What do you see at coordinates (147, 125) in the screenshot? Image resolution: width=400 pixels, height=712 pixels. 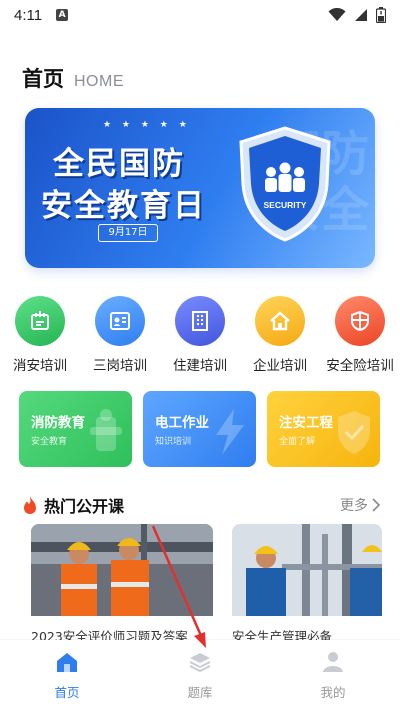 I see `banner-stars: ★ ★ ★ ★ ★` at bounding box center [147, 125].